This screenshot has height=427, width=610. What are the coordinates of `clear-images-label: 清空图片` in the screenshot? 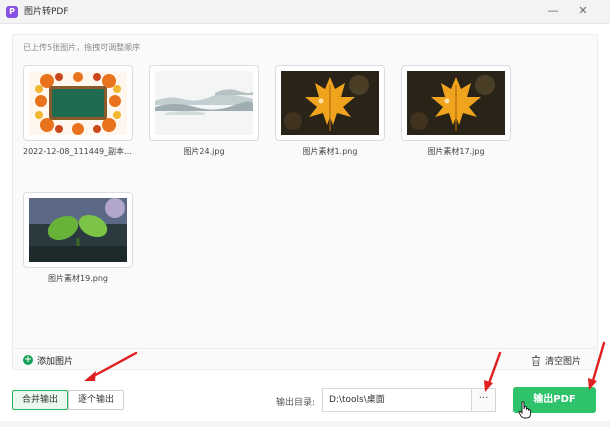 It's located at (562, 361).